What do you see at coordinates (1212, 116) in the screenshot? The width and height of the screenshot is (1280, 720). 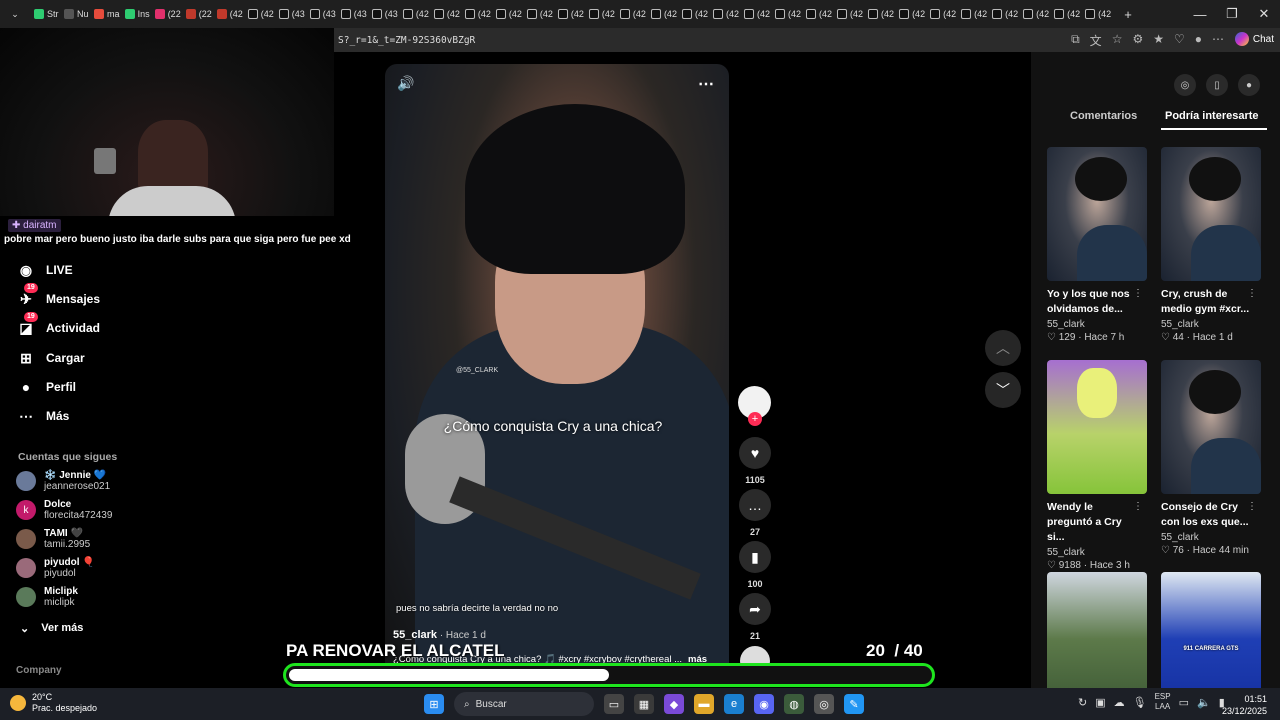 I see `tab-suggested: Podría interesarte` at bounding box center [1212, 116].